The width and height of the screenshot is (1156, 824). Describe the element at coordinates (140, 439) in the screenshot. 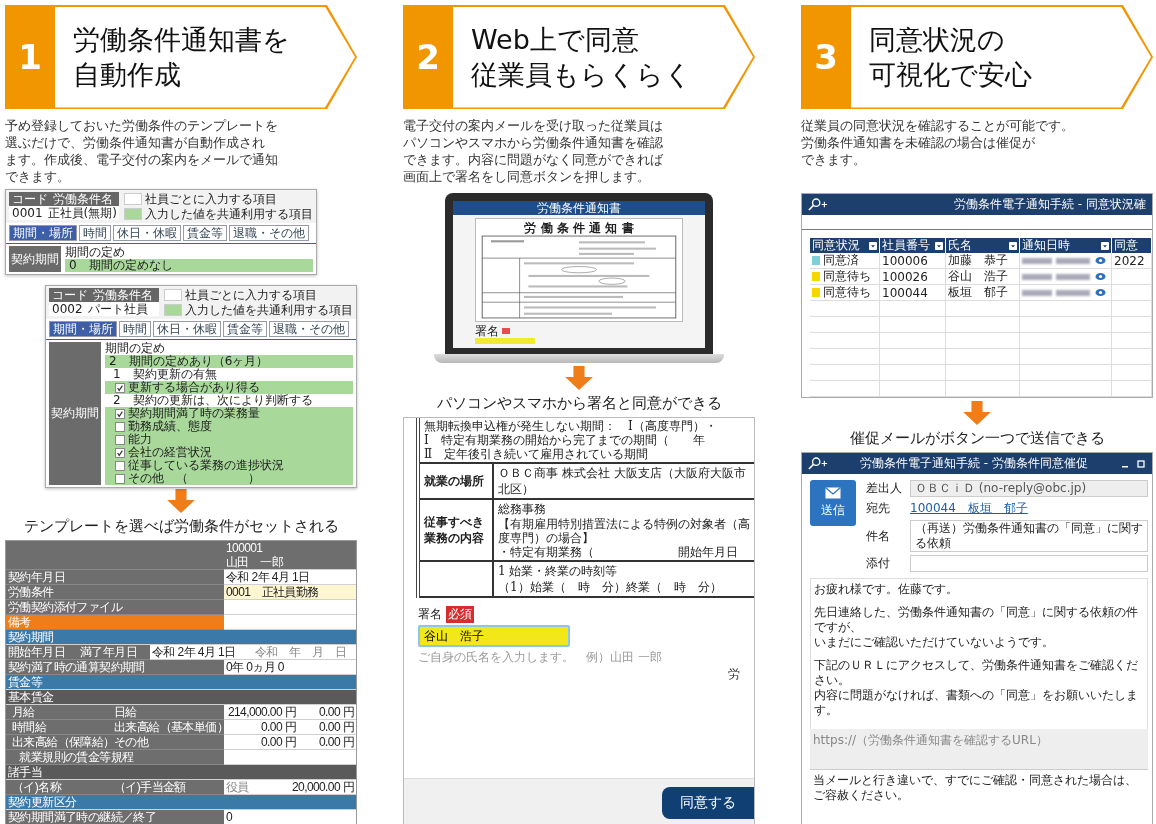

I see `checkbox-label: 能力` at that location.